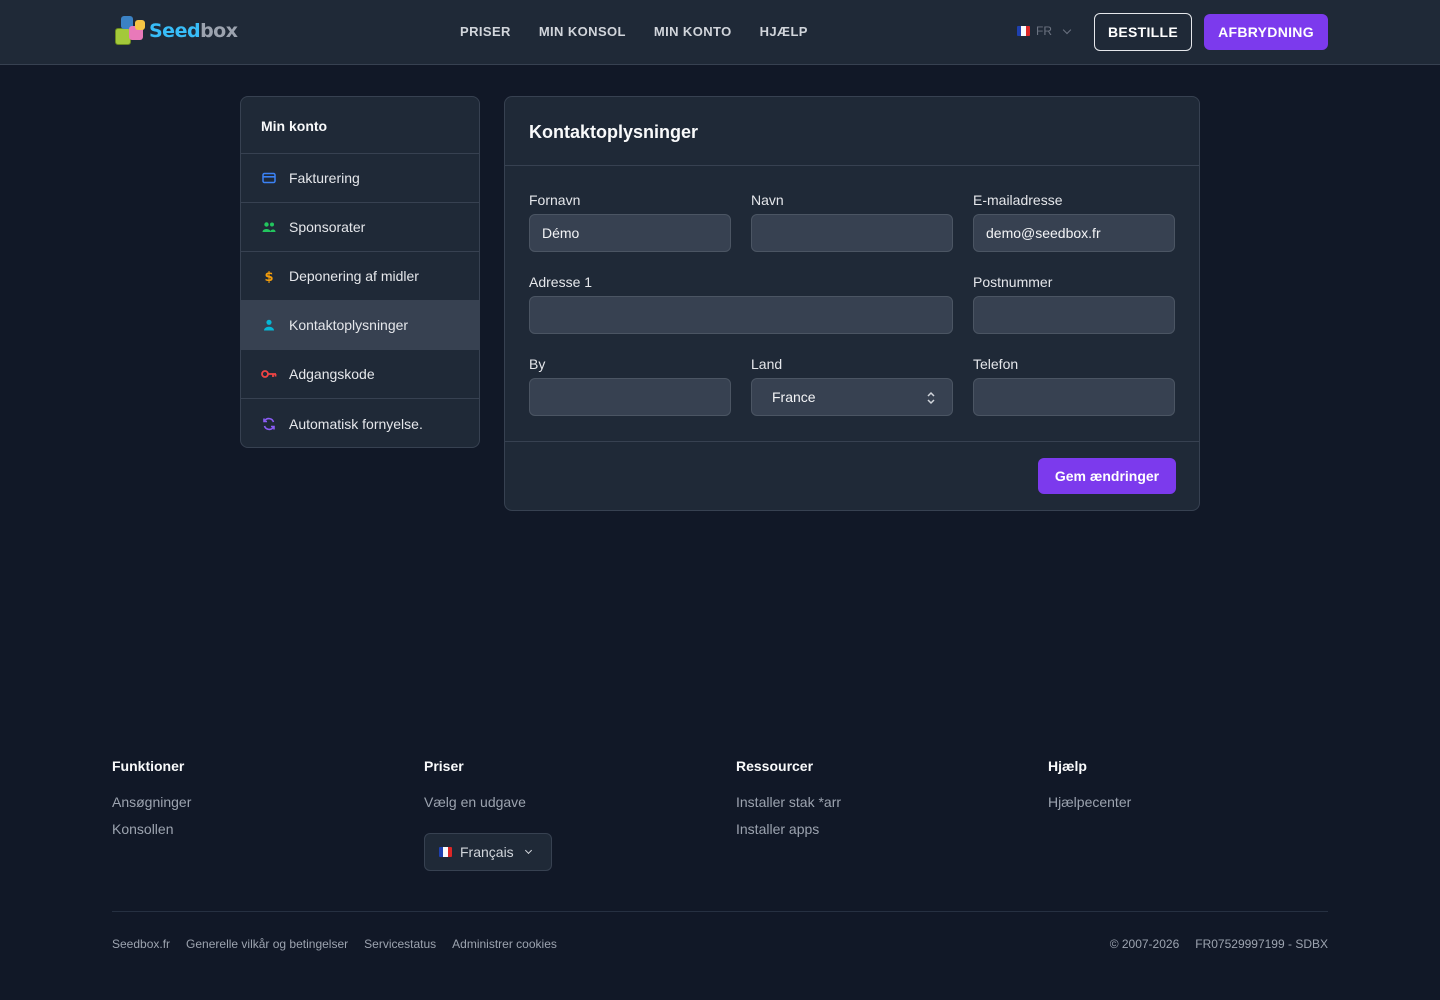 The width and height of the screenshot is (1440, 1000). Describe the element at coordinates (1144, 944) in the screenshot. I see `copyright-text: © 2007-2026` at that location.